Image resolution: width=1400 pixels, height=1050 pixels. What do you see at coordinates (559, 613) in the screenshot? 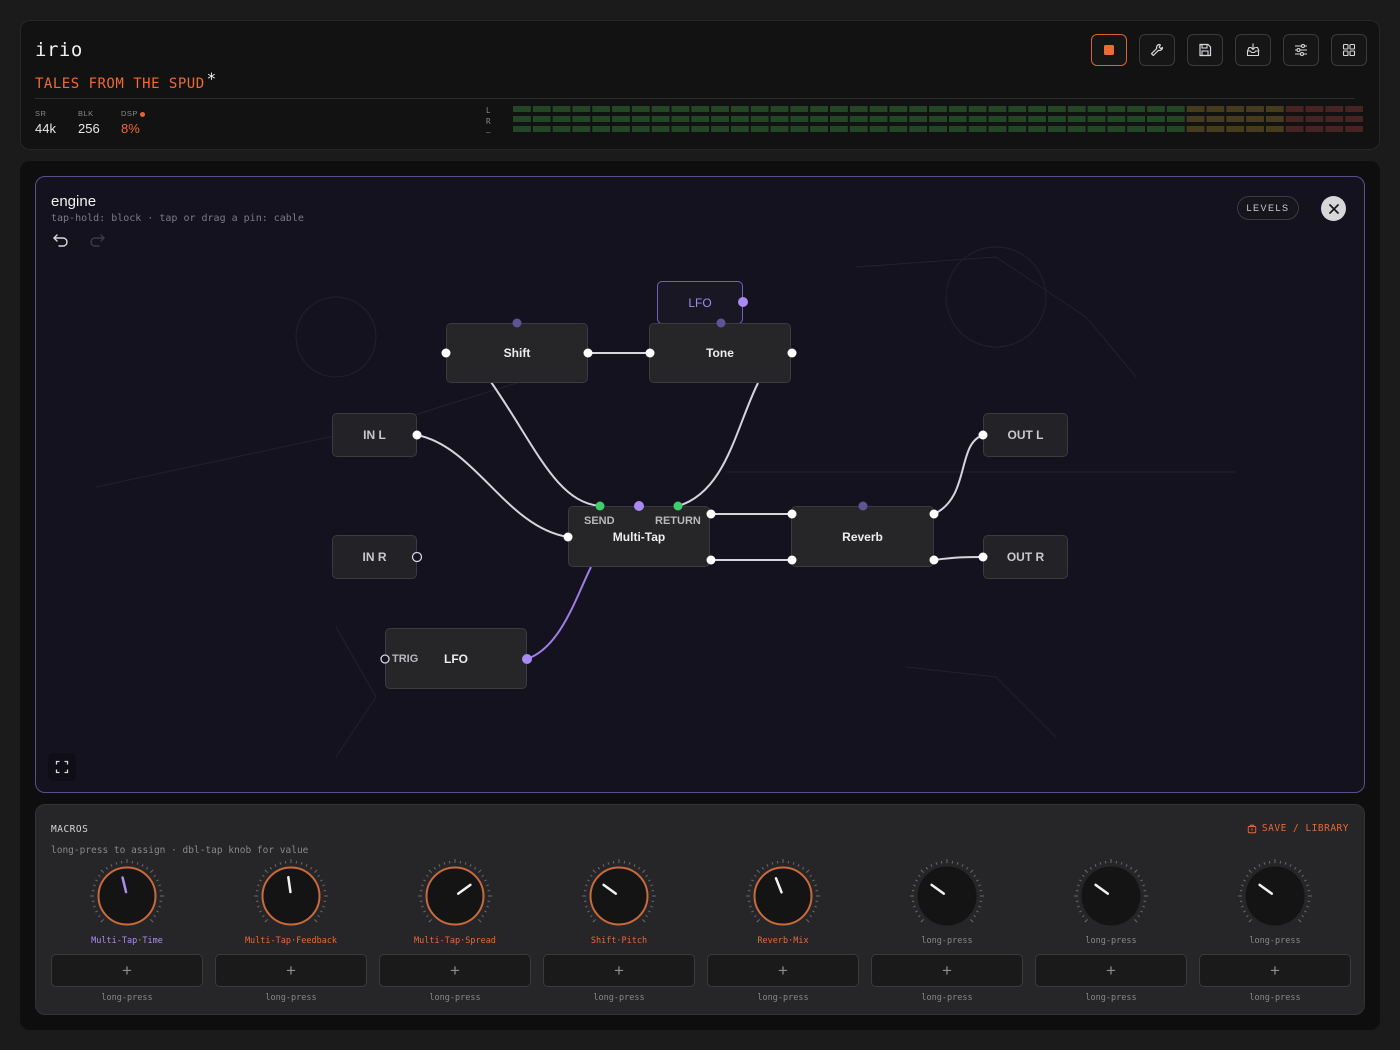
I see `cable-lfo-multitap` at bounding box center [559, 613].